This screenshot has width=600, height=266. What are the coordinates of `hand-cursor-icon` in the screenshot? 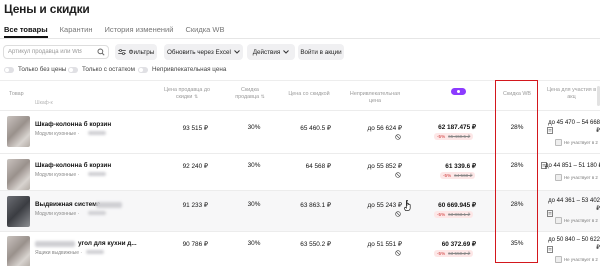 It's located at (407, 205).